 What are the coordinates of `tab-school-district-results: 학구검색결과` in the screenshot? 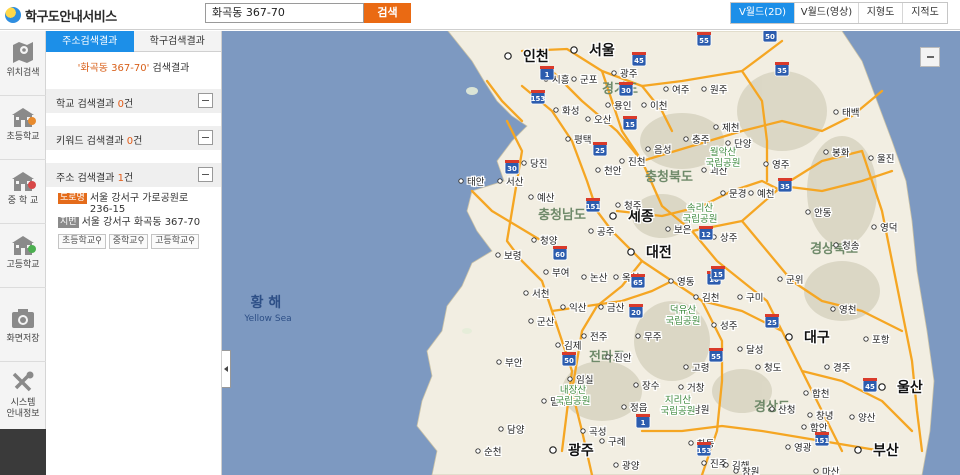 It's located at (177, 41).